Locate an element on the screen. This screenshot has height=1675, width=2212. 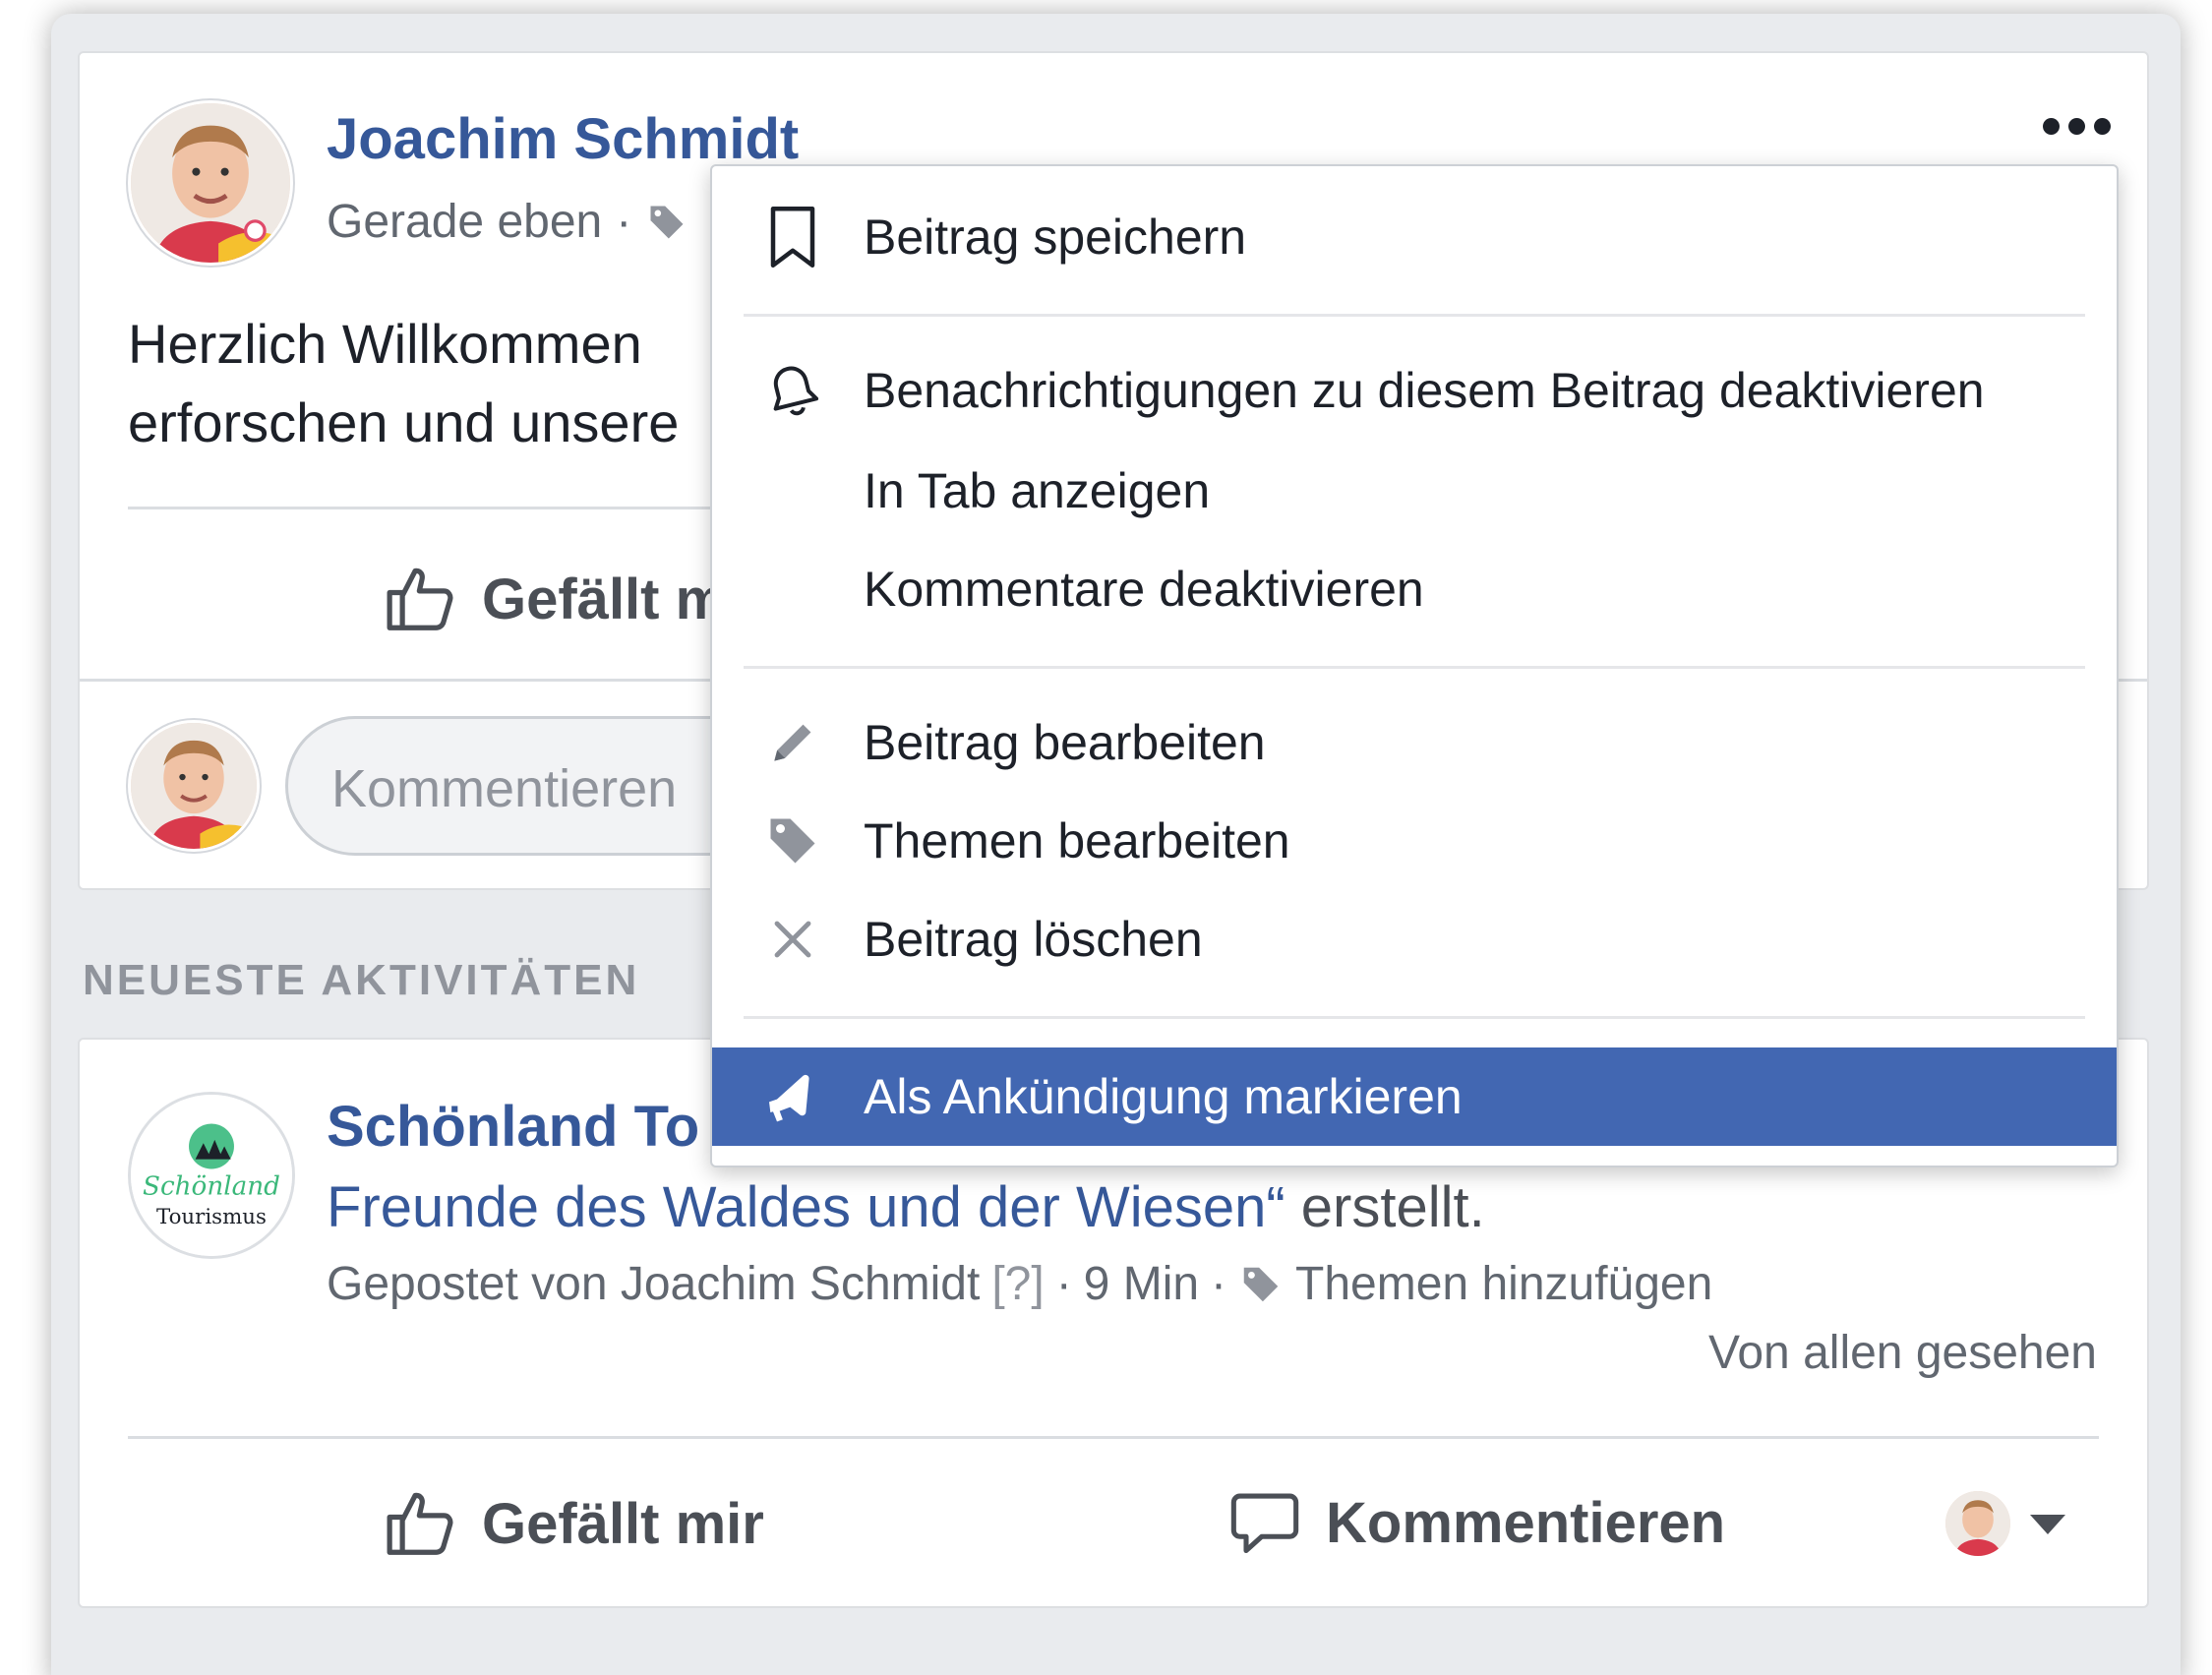
menu-item-show-in-tab: In Tab anzeigen is located at coordinates (1414, 491).